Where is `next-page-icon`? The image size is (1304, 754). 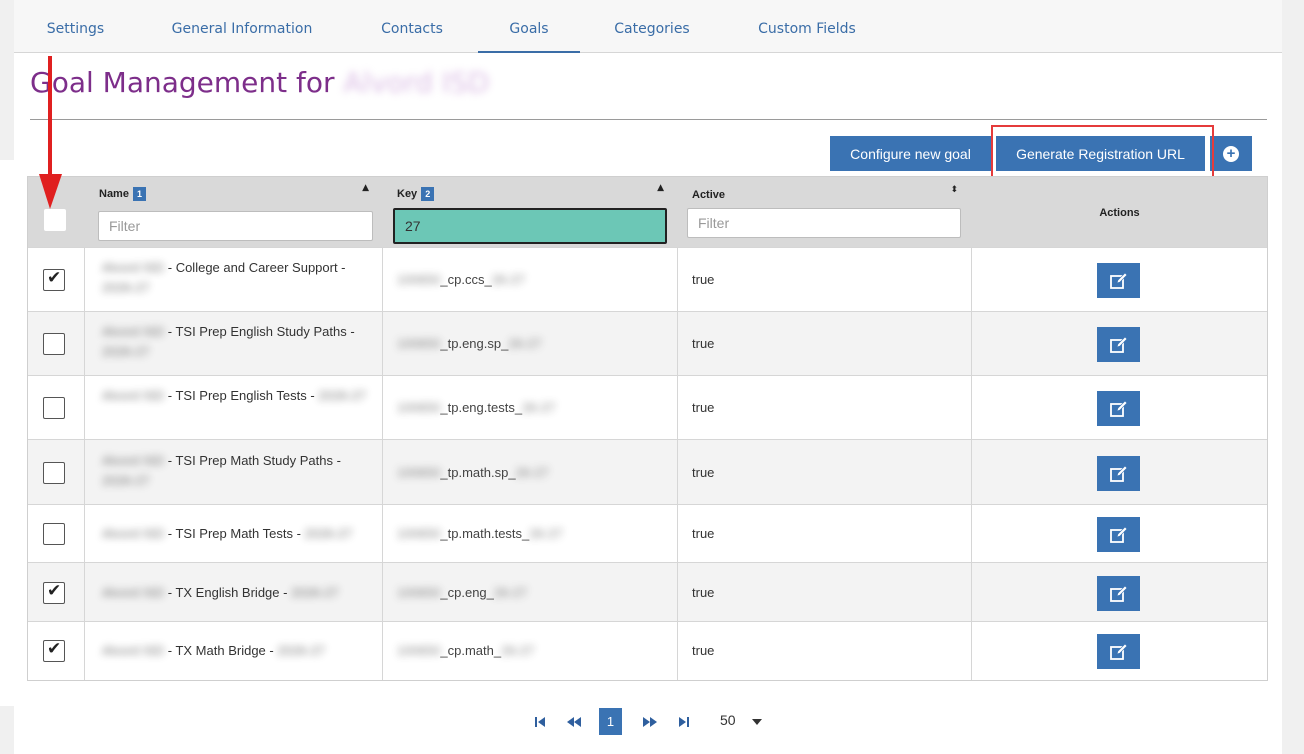
next-page-icon is located at coordinates (650, 721).